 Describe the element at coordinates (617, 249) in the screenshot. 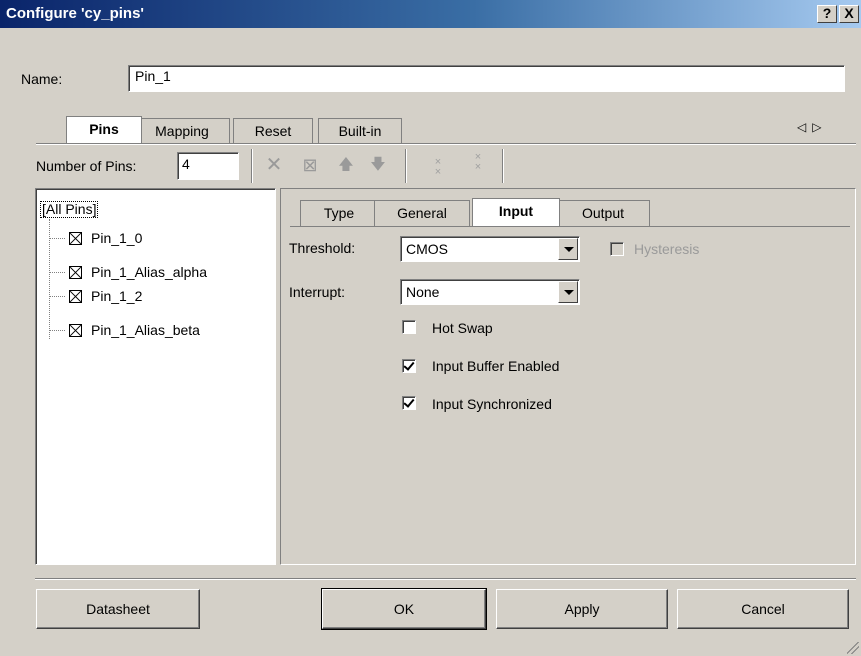

I see `hysteresis-checkbox` at that location.